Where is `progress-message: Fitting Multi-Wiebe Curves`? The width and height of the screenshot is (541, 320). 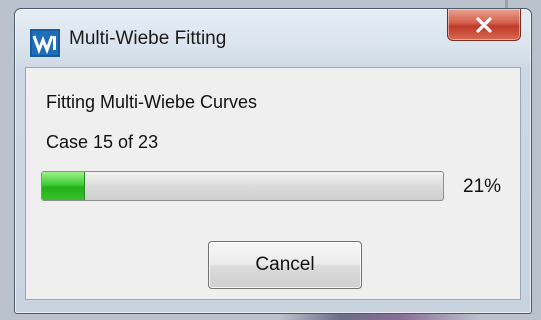
progress-message: Fitting Multi-Wiebe Curves is located at coordinates (152, 102).